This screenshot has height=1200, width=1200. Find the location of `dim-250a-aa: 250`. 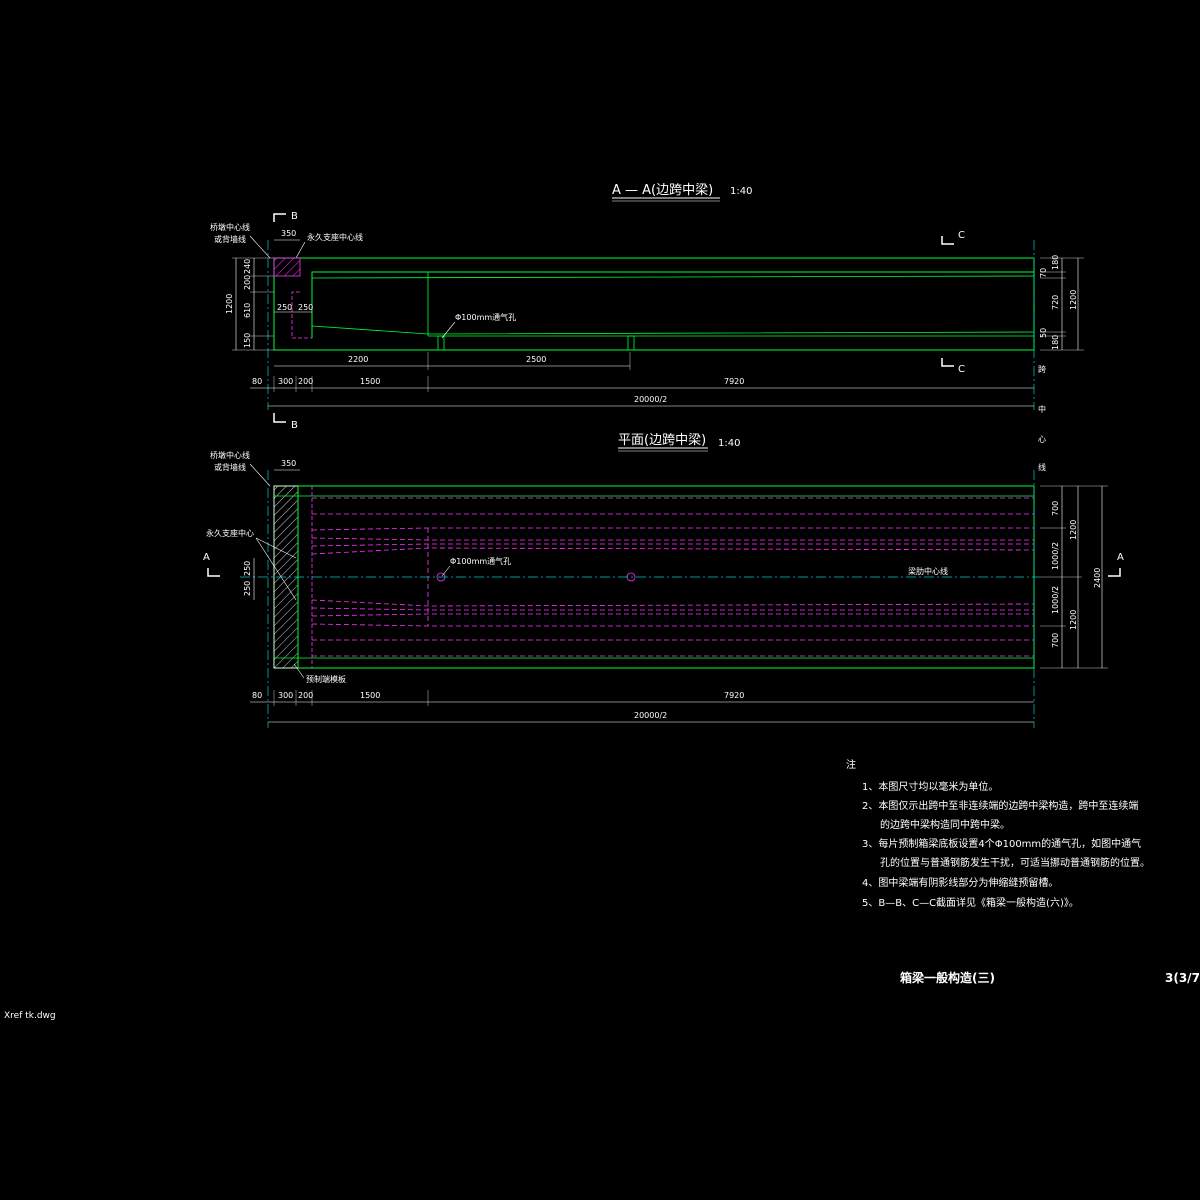

dim-250a-aa: 250 is located at coordinates (284, 307).